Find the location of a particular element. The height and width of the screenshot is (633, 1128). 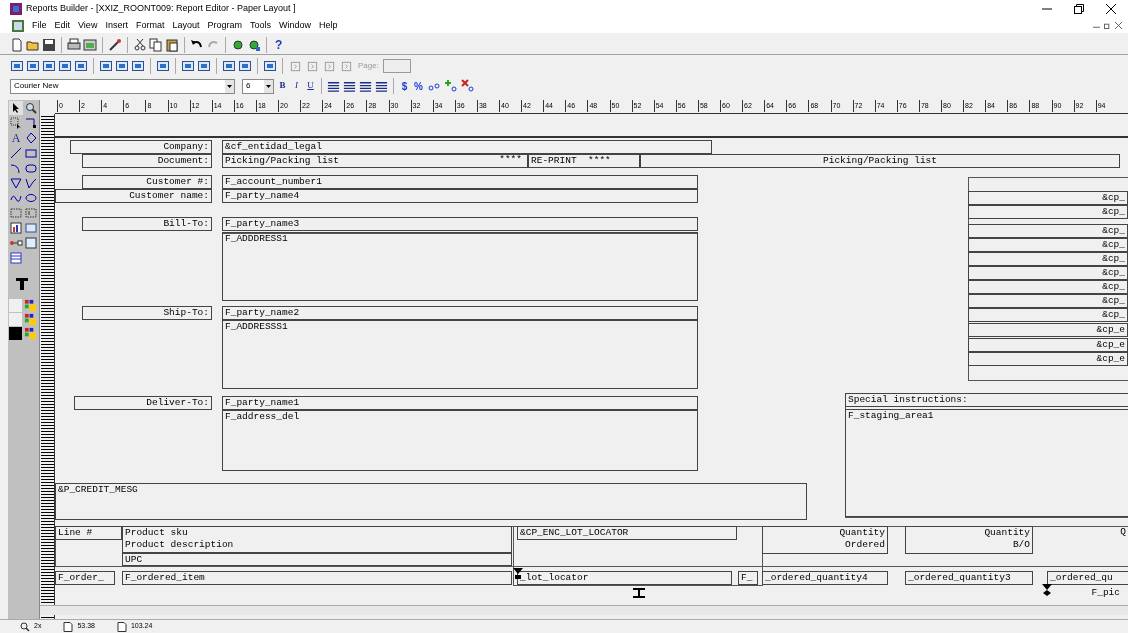

align-icon is located at coordinates (270, 66).